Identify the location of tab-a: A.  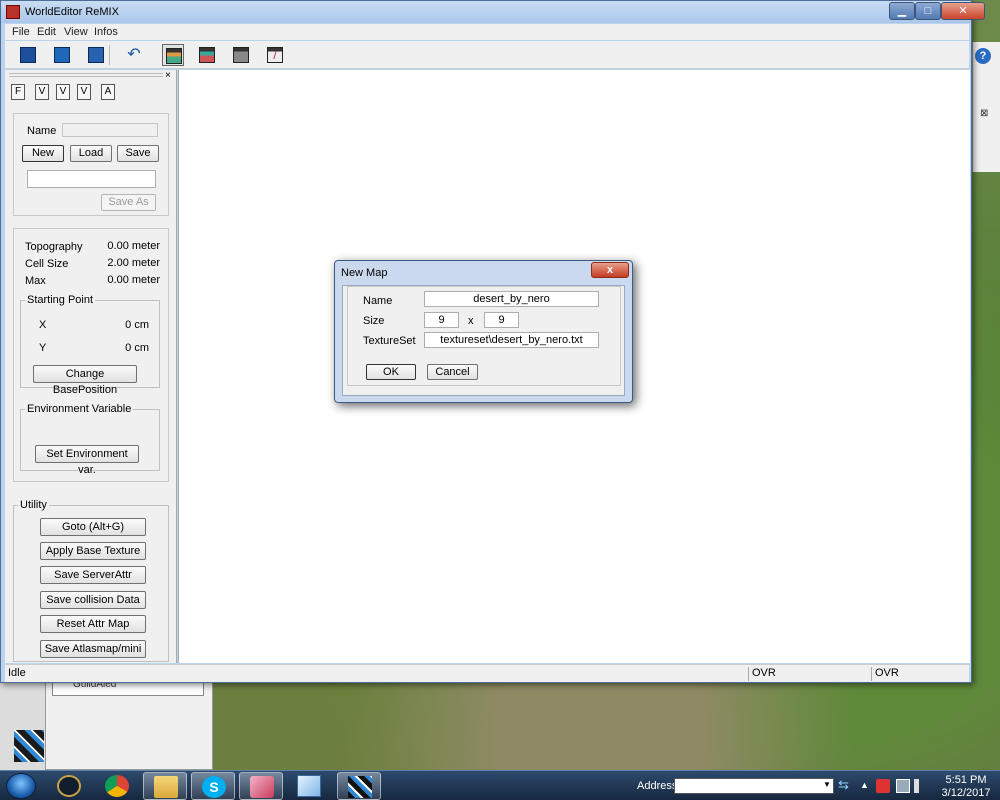
(108, 92).